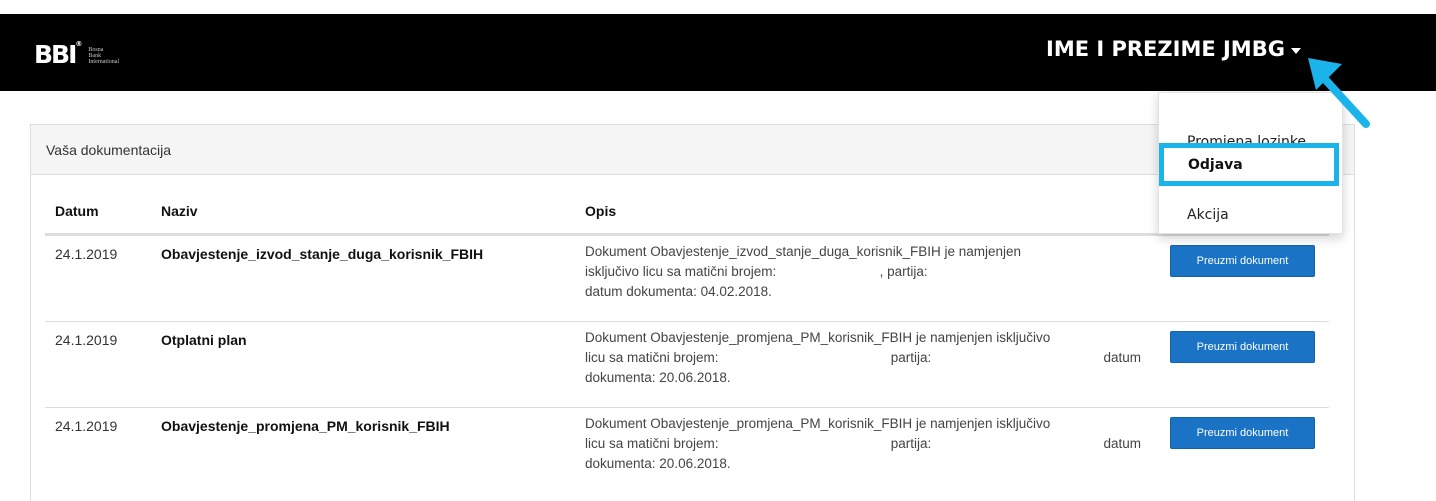 The width and height of the screenshot is (1436, 501). I want to click on row-name: Obavjestenje_promjena_PM_korisnik_FBIH, so click(305, 426).